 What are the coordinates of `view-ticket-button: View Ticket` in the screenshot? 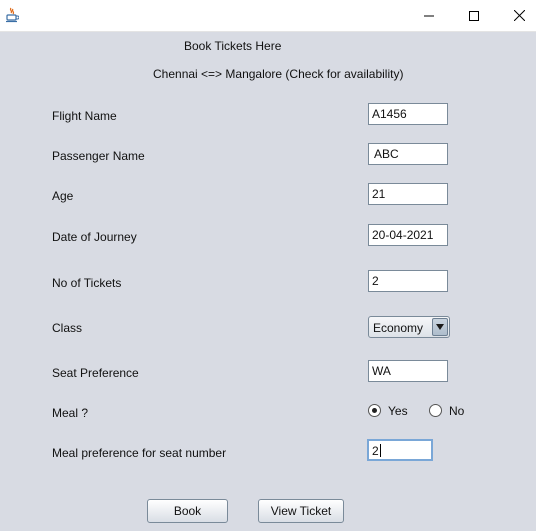 It's located at (301, 511).